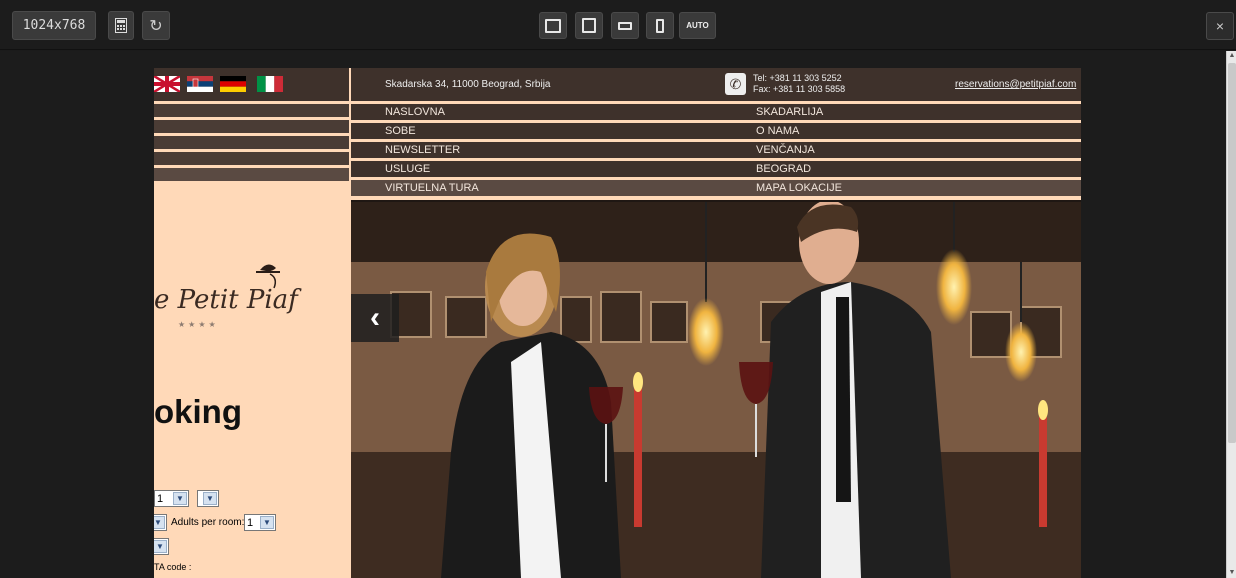 The height and width of the screenshot is (578, 1236). Describe the element at coordinates (251, 141) in the screenshot. I see `left-nav-bars` at that location.